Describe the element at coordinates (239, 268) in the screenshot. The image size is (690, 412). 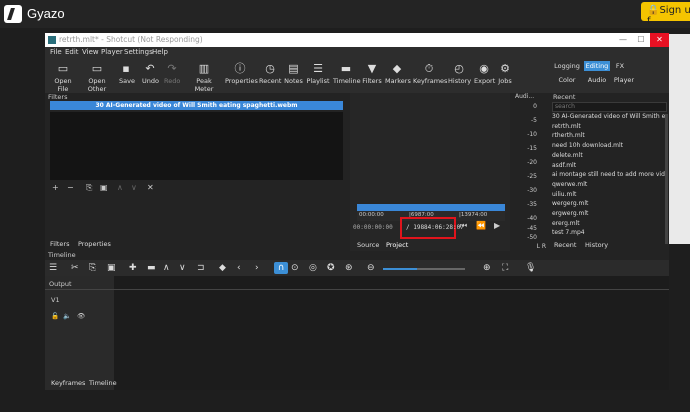
I see `previous-marker-icon: ‹` at that location.